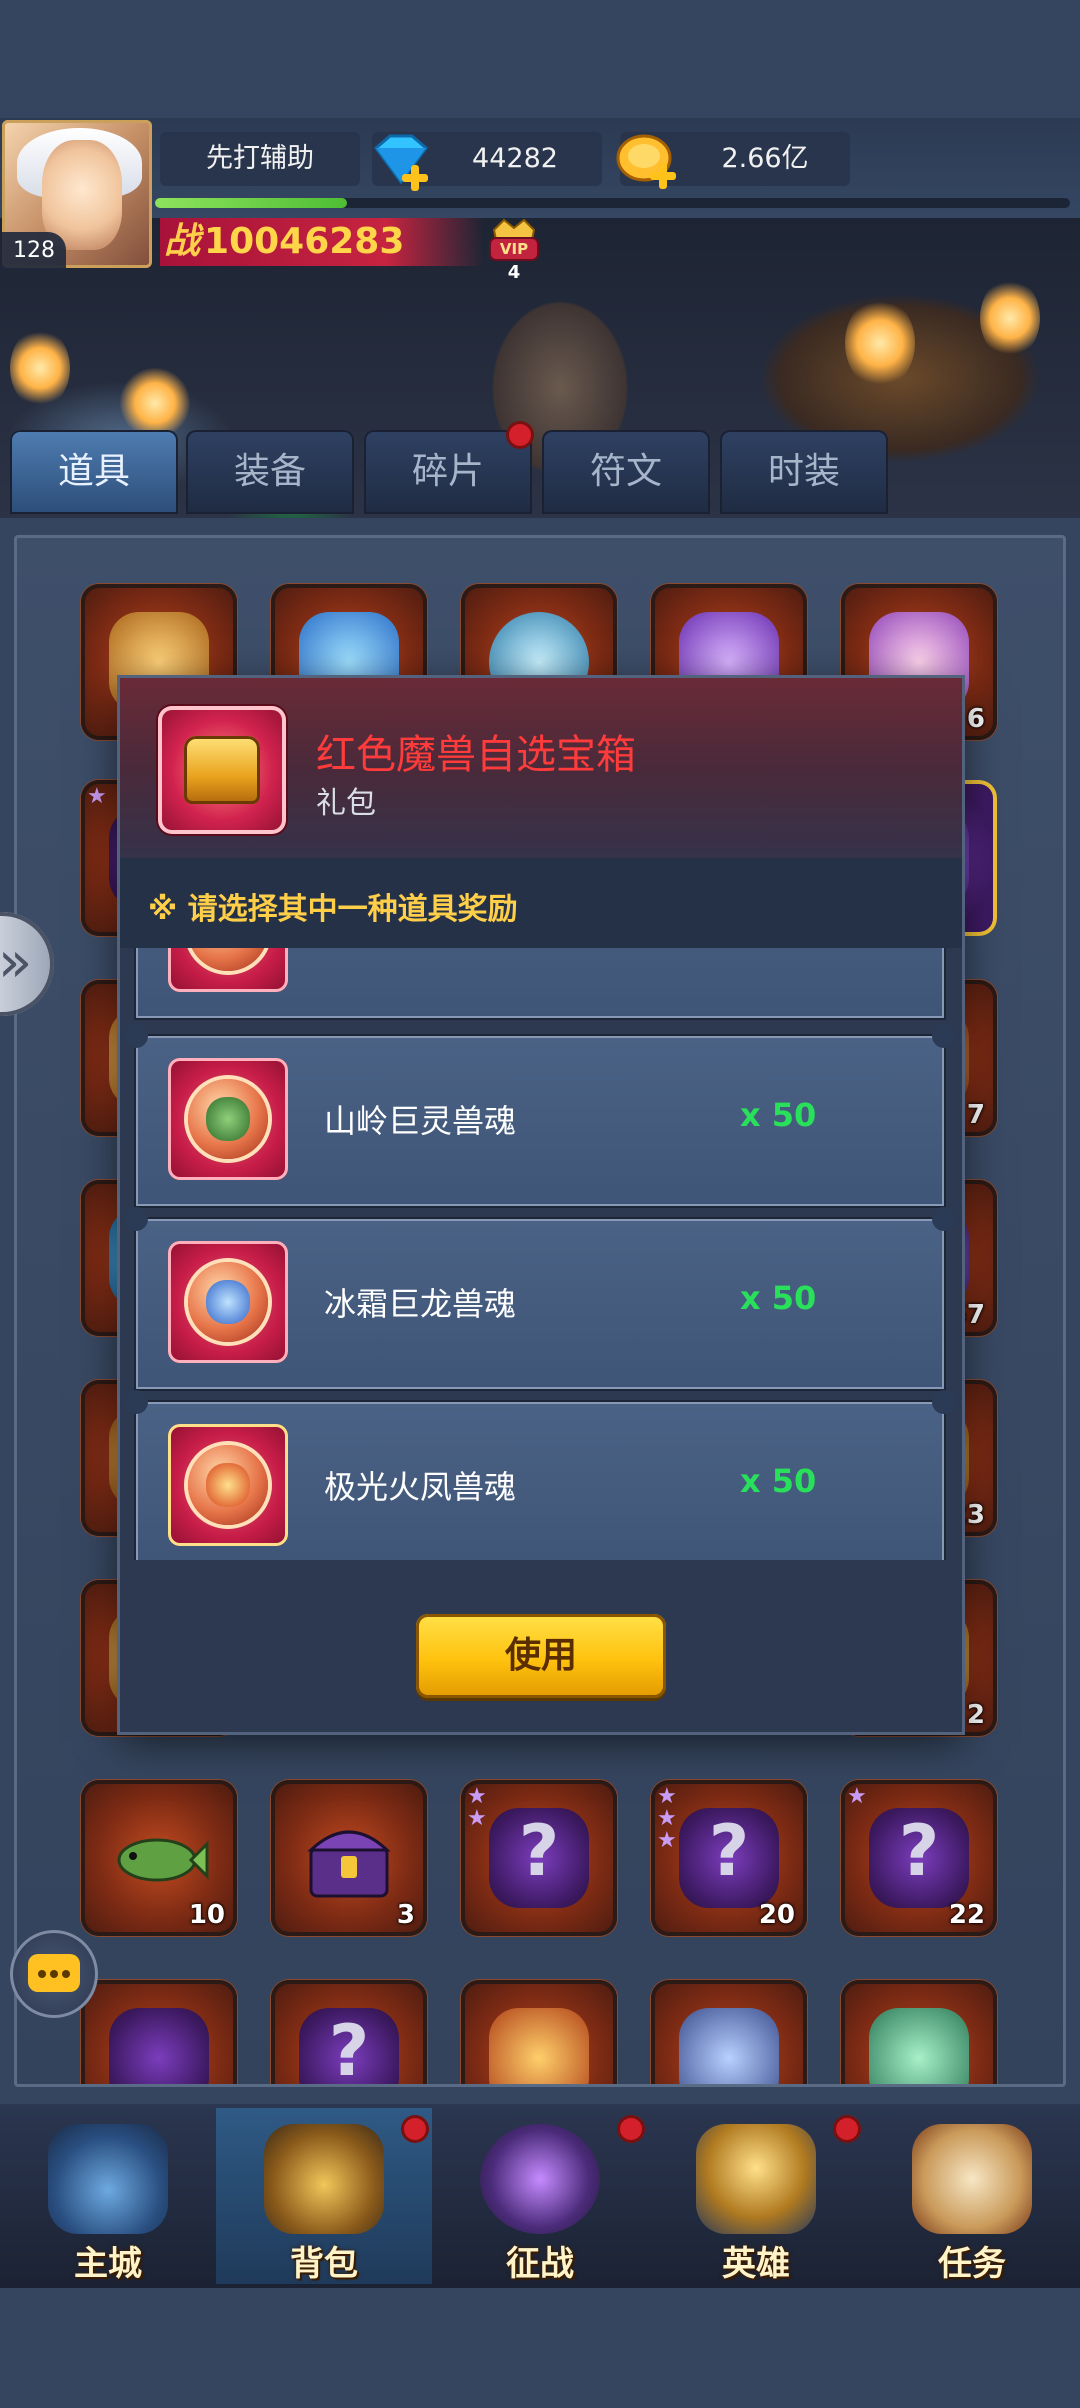 The image size is (1080, 2408). Describe the element at coordinates (228, 1302) in the screenshot. I see `frost-dragon-beast-icon` at that location.